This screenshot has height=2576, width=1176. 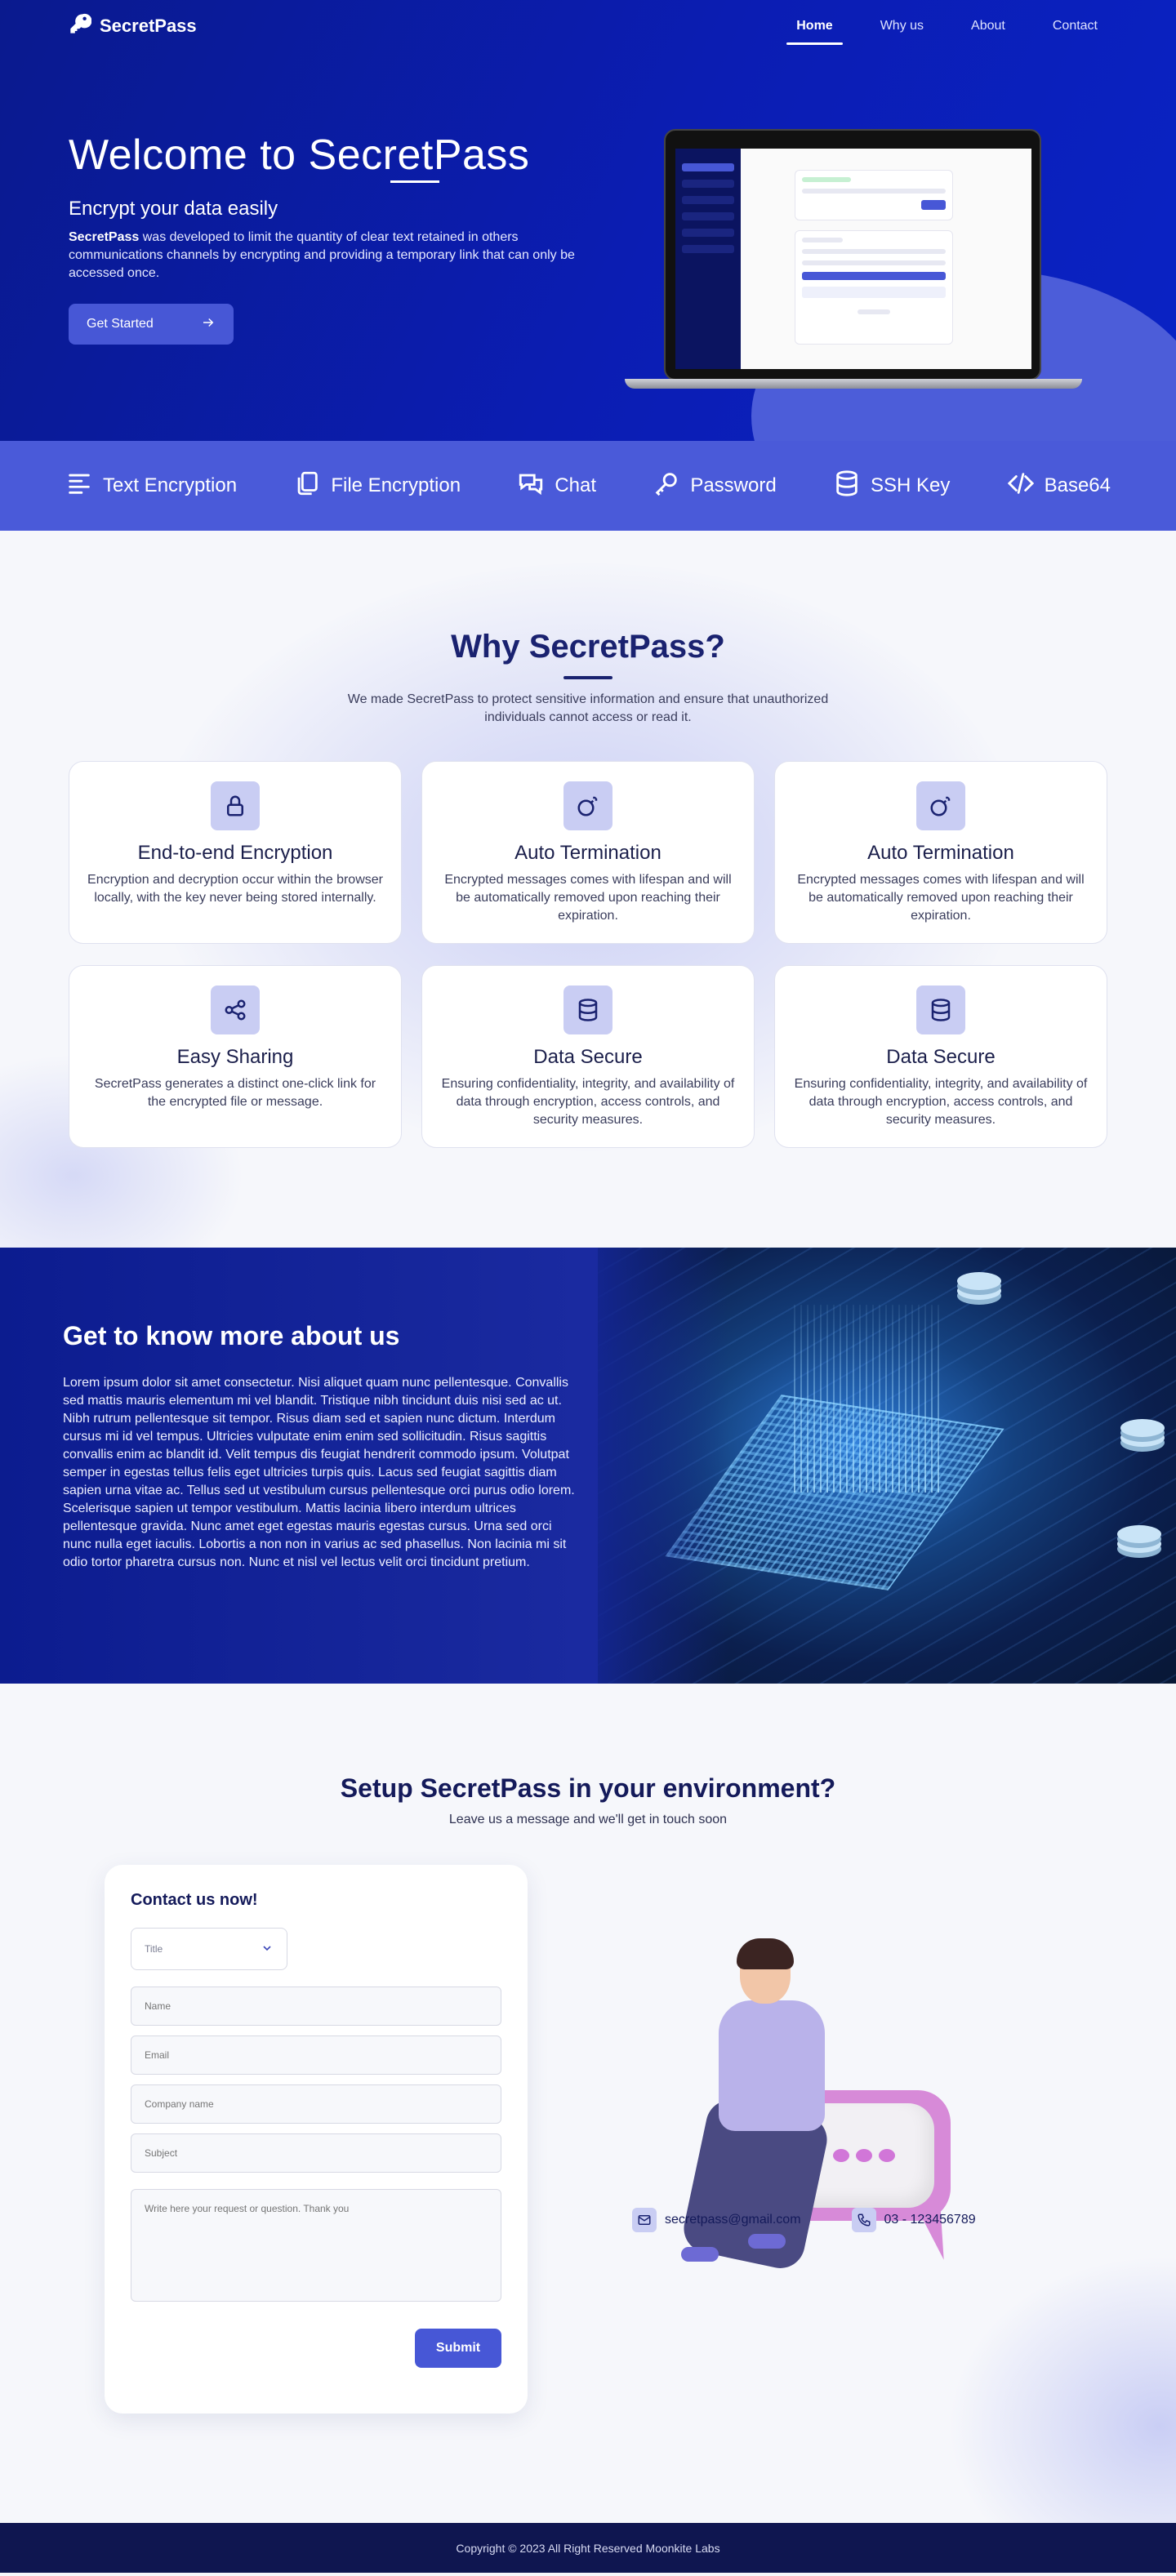 I want to click on top-navbar: SecretPass Home Why us About Contact, so click(x=588, y=26).